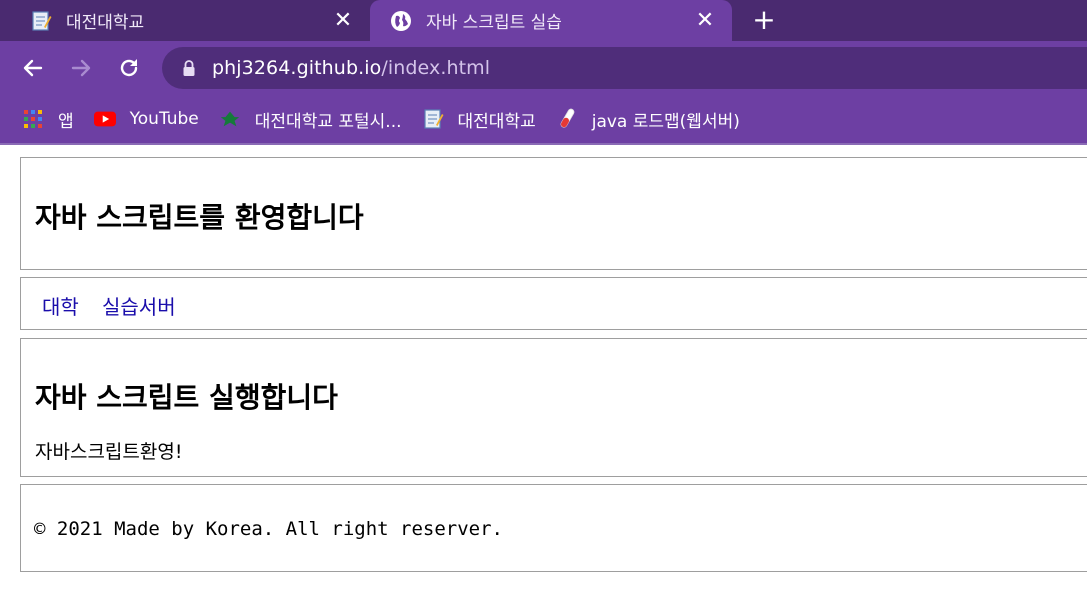 This screenshot has height=591, width=1087. I want to click on main-output-text: 자바스크립트환영!, so click(109, 452).